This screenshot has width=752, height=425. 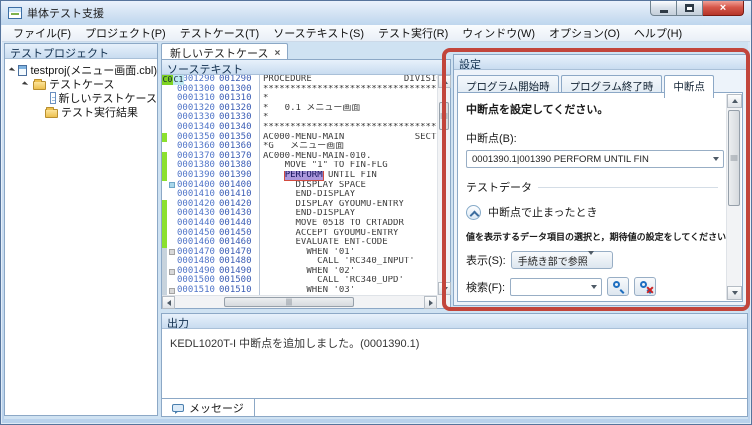 What do you see at coordinates (498, 33) in the screenshot?
I see `menu-item: ウィンドウ(W)` at bounding box center [498, 33].